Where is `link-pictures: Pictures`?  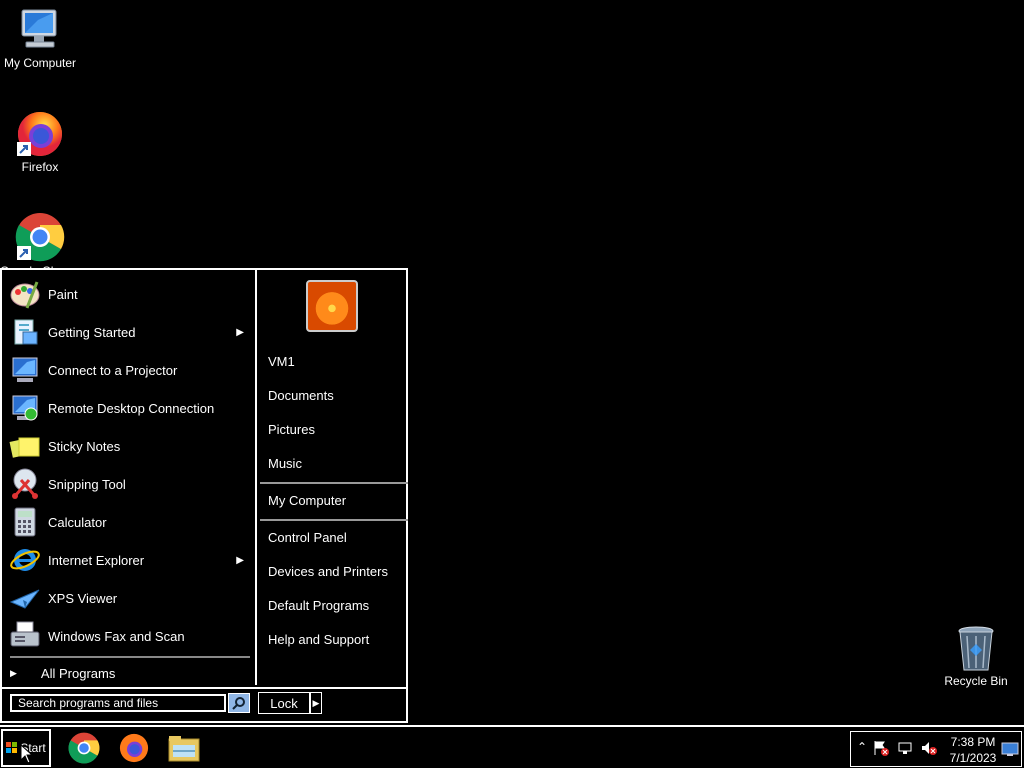
link-pictures: Pictures is located at coordinates (291, 429).